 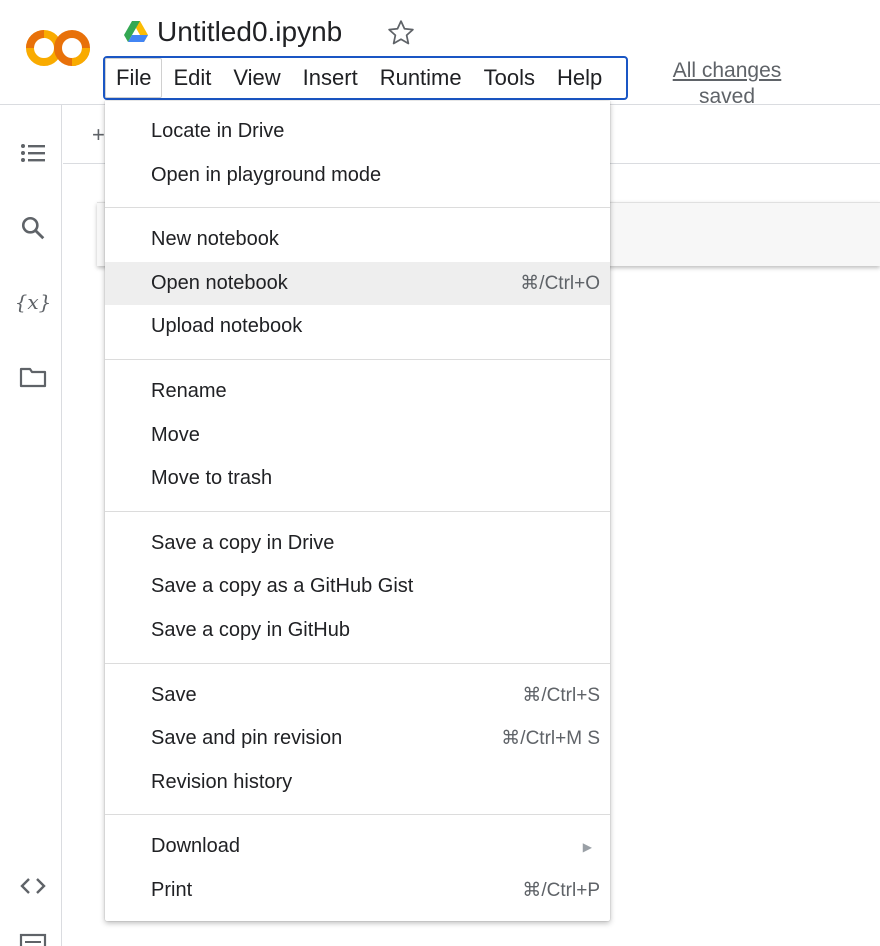 What do you see at coordinates (222, 781) in the screenshot?
I see `menu-item-label: Revision history` at bounding box center [222, 781].